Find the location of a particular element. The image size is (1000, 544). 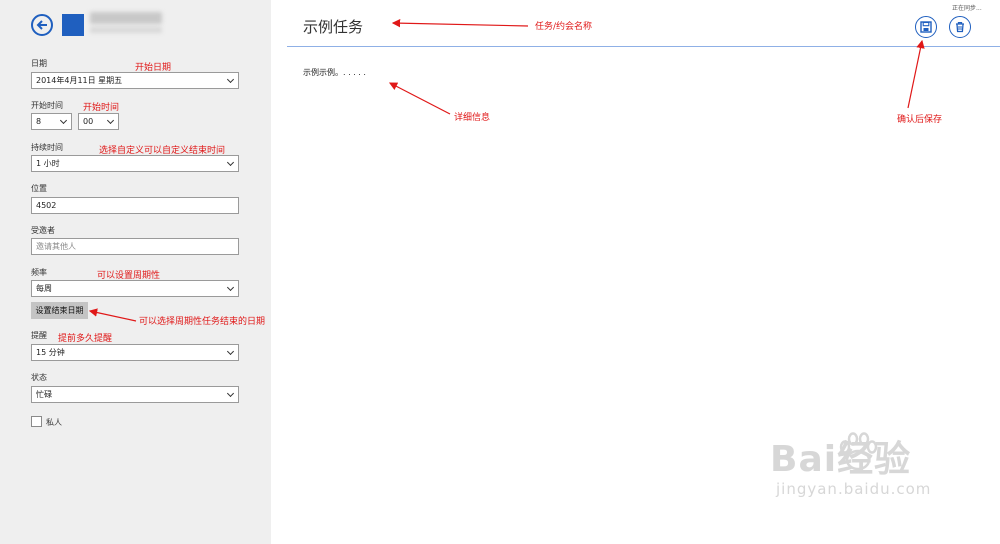

annotation-start-date: 开始日期 is located at coordinates (153, 68).